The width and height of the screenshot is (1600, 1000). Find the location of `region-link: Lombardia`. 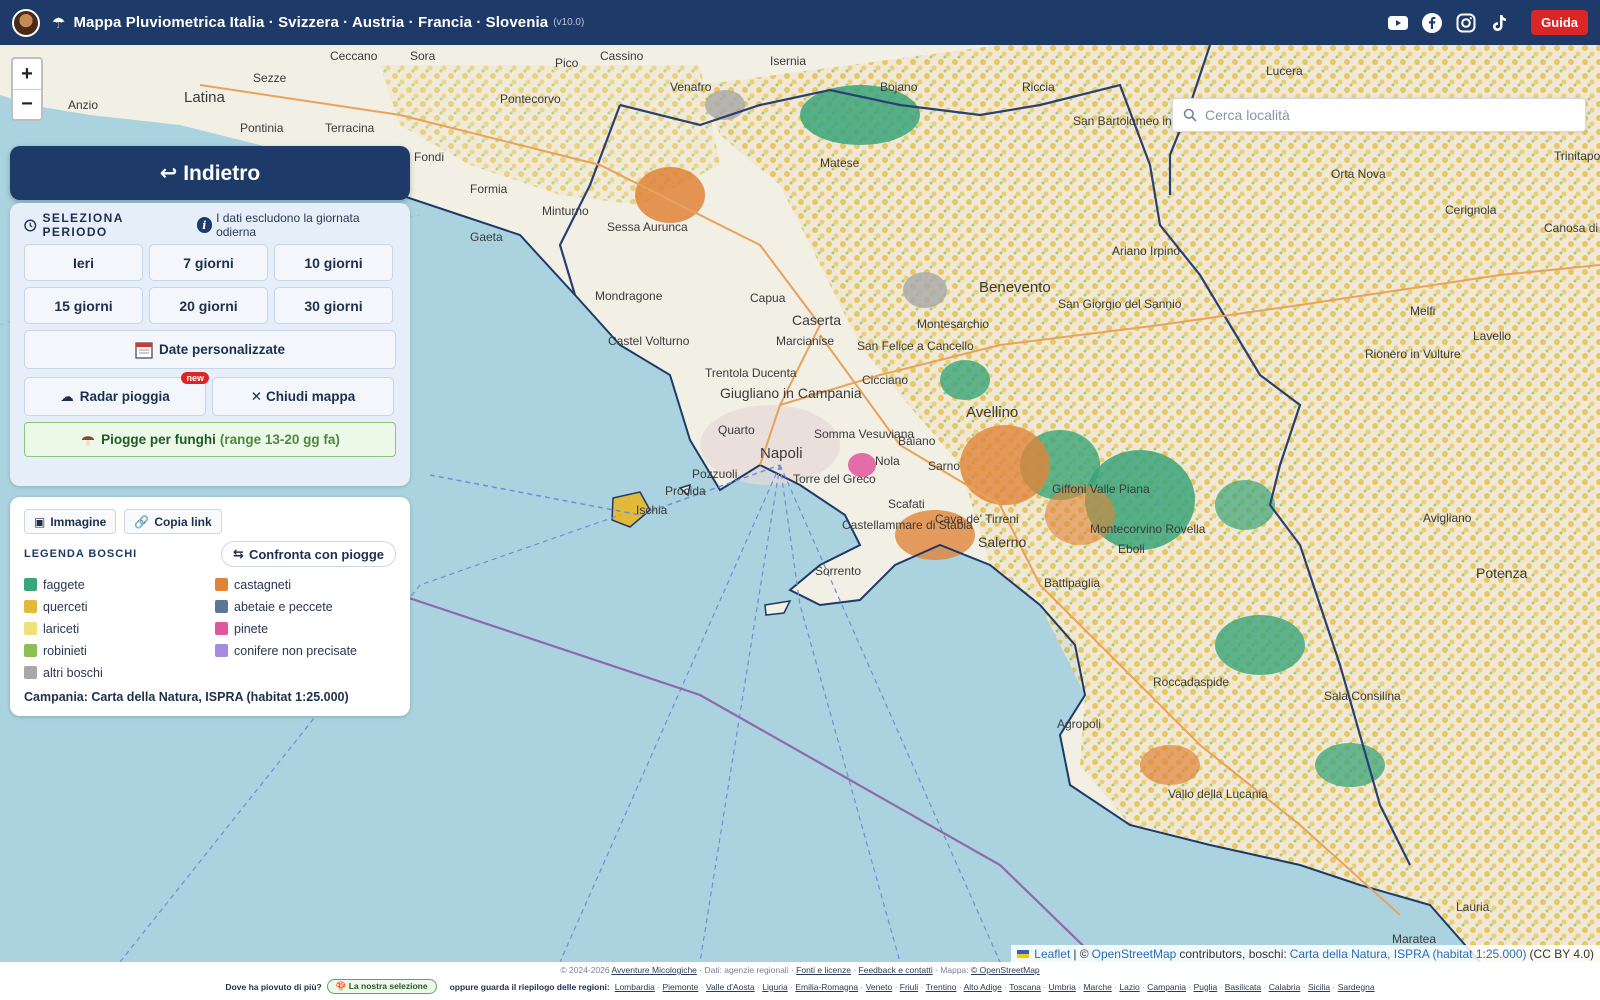

region-link: Lombardia is located at coordinates (635, 987).